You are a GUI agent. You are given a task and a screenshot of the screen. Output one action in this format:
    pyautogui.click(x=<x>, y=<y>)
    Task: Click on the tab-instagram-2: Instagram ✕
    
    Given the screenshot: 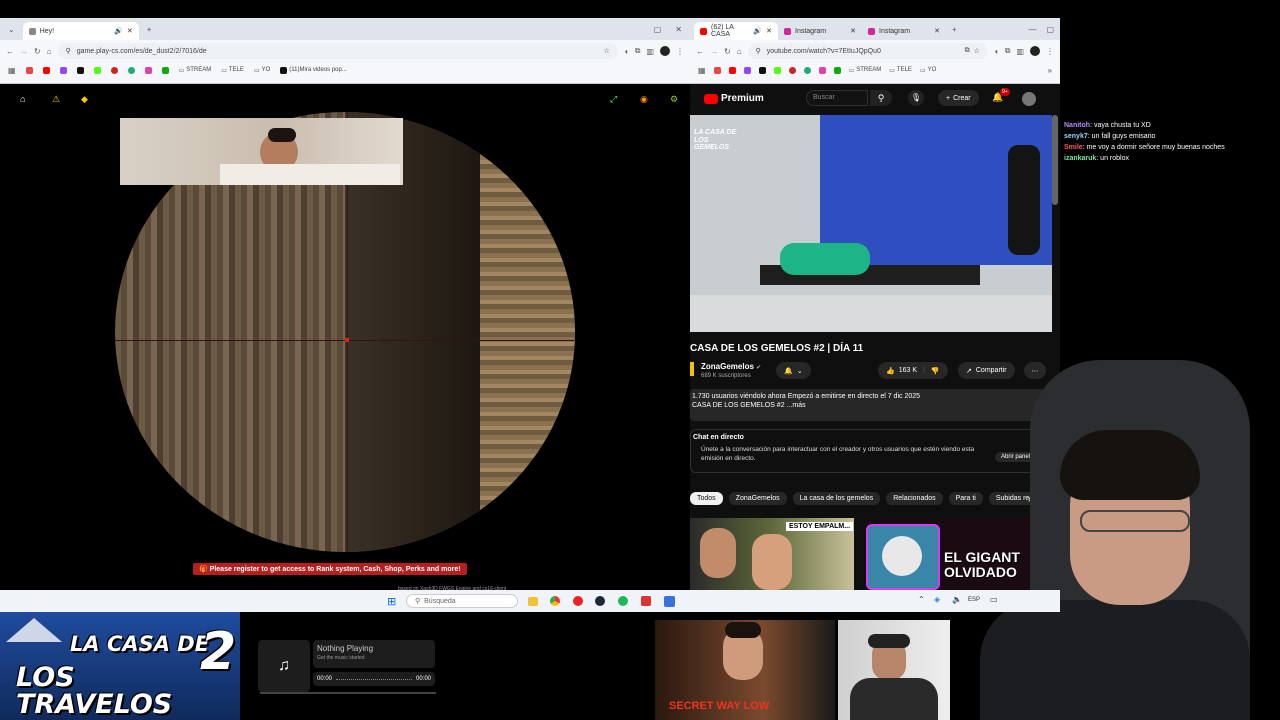 What is the action you would take?
    pyautogui.click(x=904, y=31)
    